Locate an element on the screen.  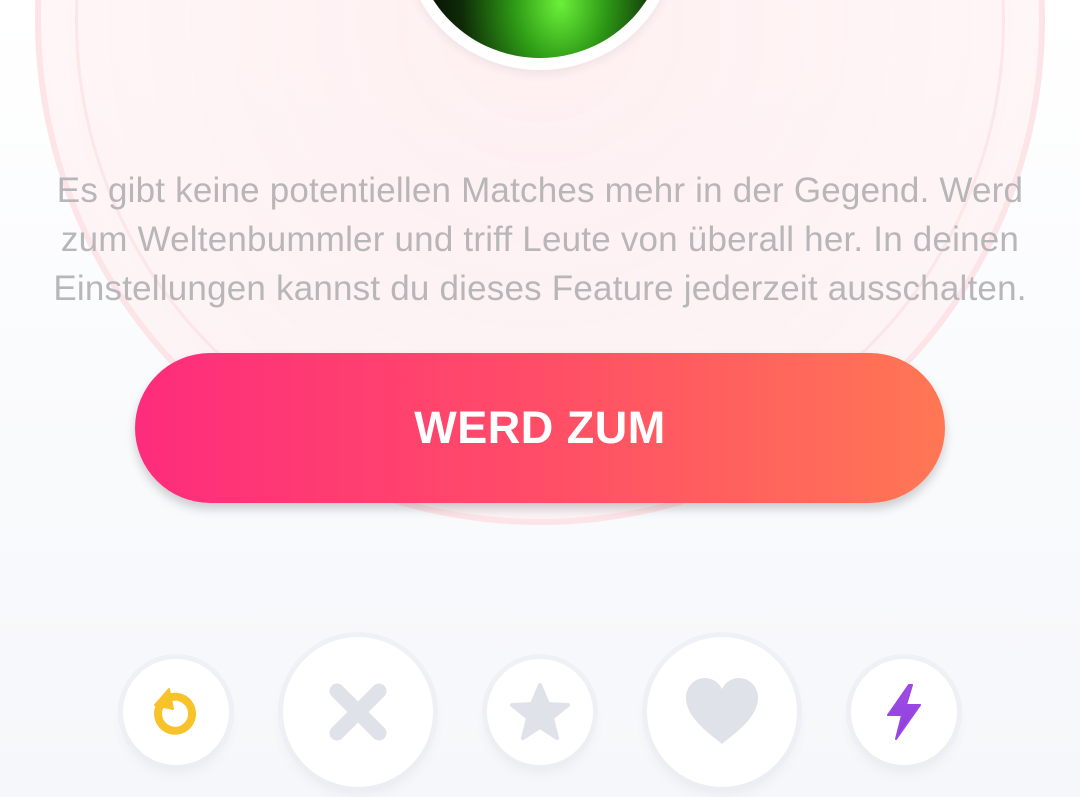
lightning-icon is located at coordinates (904, 712).